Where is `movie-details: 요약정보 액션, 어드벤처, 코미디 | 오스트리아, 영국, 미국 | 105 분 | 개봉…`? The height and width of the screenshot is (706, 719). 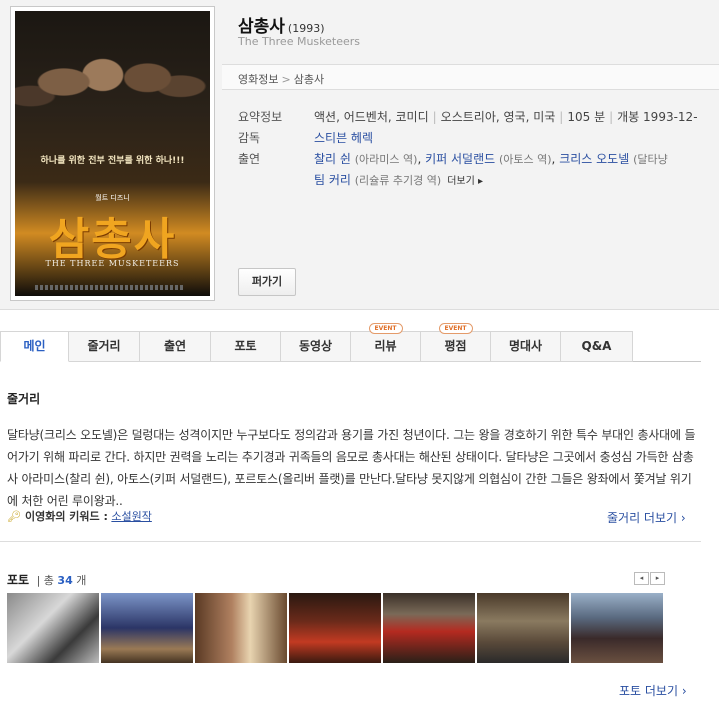
movie-details: 요약정보 액션, 어드벤처, 코미디 | 오스트리아, 영국, 미국 | 105 분 | 개봉… is located at coordinates (478, 150).